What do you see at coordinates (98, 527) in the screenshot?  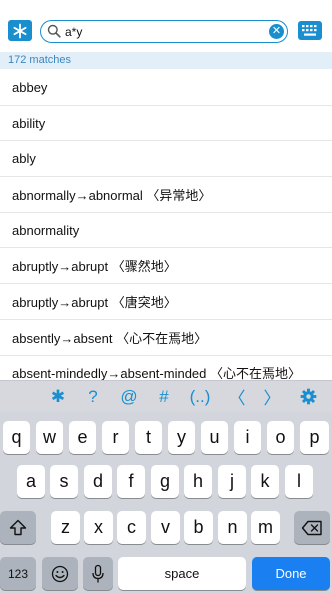 I see `key-x: x` at bounding box center [98, 527].